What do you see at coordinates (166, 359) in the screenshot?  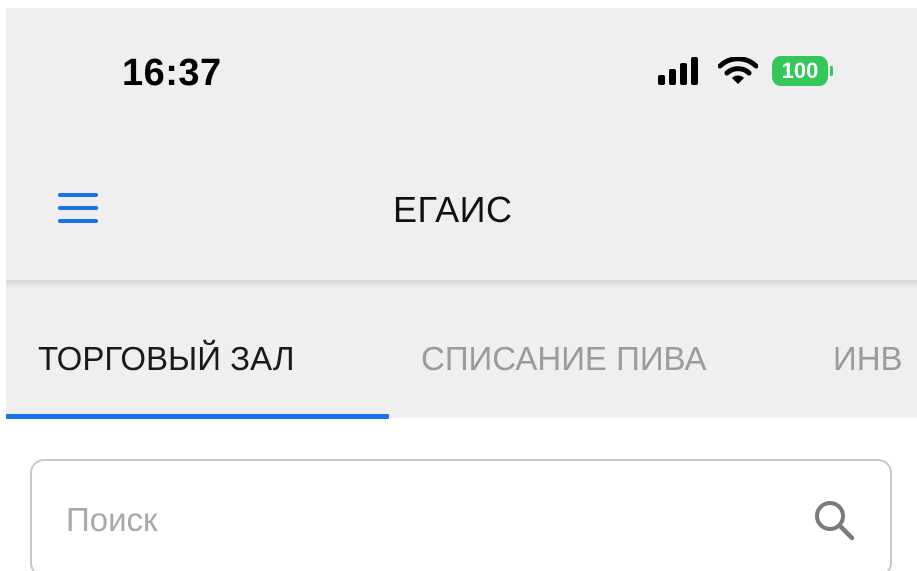 I see `tab-trading-hall: ТОРГОВЫЙ ЗАЛ` at bounding box center [166, 359].